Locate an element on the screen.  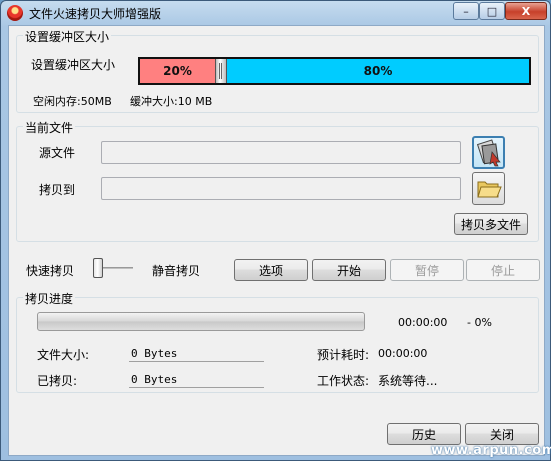
stop-label: 停止 is located at coordinates (502, 270).